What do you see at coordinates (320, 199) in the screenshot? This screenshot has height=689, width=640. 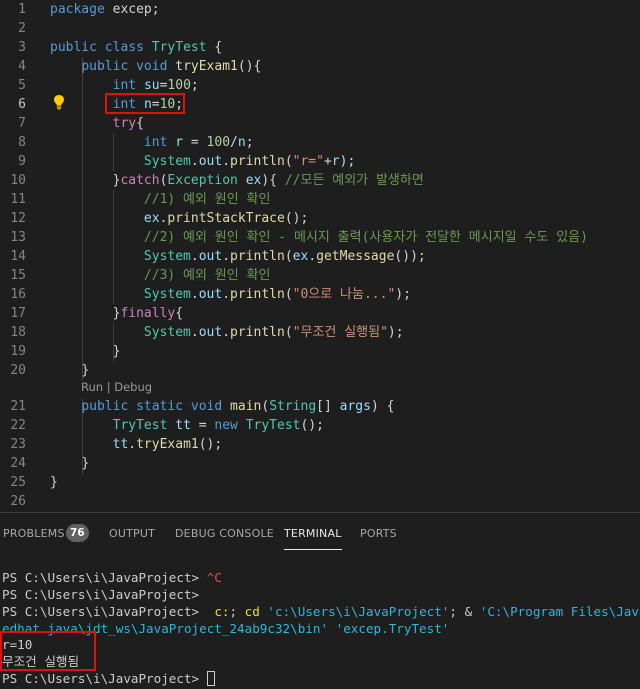 I see `code-line: 11 //1) 예외 원인 확인` at bounding box center [320, 199].